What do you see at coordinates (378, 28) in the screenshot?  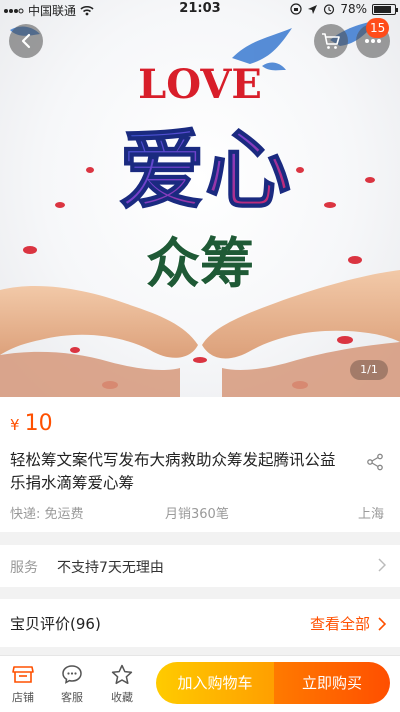 I see `notification-badge: 15` at bounding box center [378, 28].